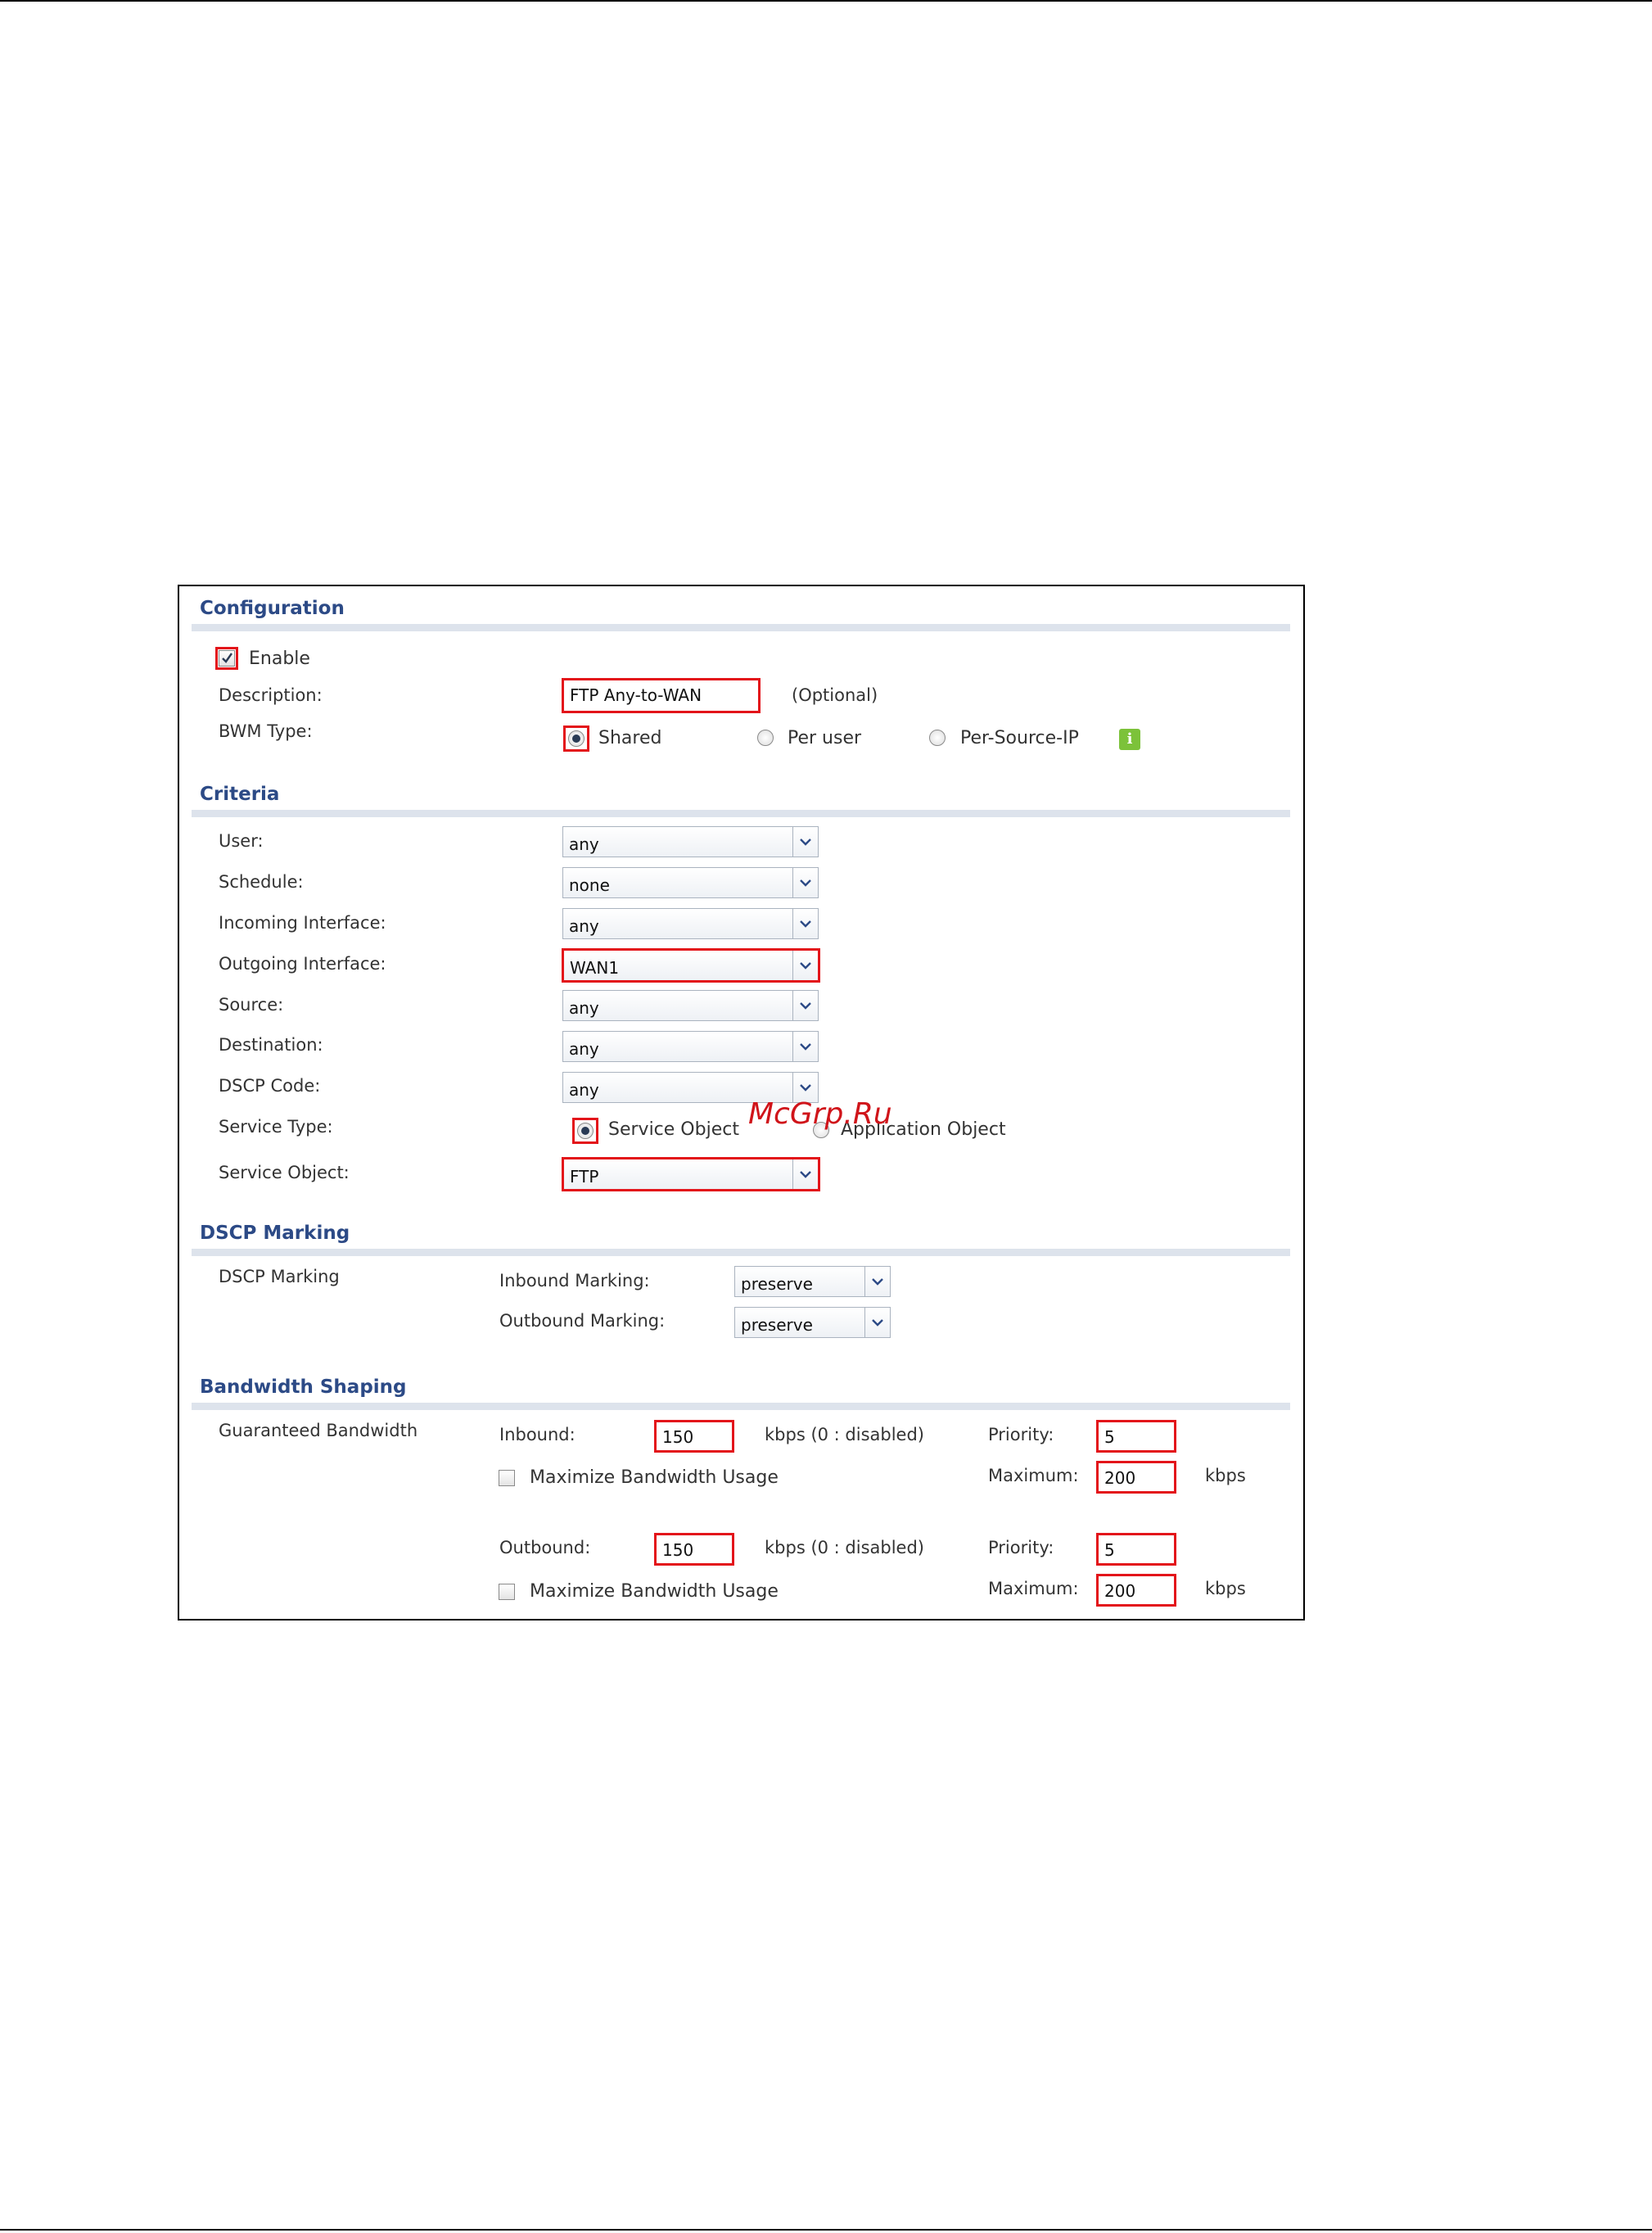  What do you see at coordinates (1225, 1589) in the screenshot?
I see `outbound-maximum-unit: kbps` at bounding box center [1225, 1589].